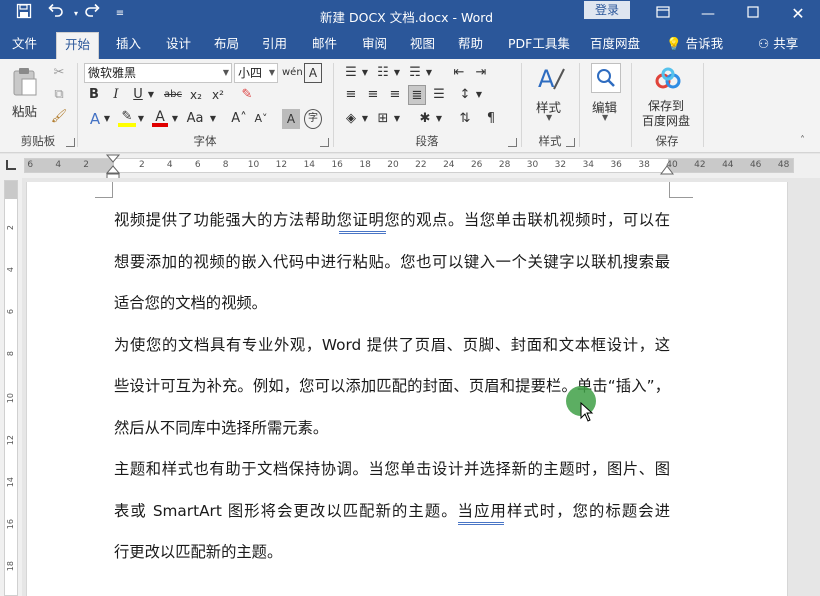 This screenshot has width=820, height=596. I want to click on font-color-dropdown-icon: ▼, so click(175, 119).